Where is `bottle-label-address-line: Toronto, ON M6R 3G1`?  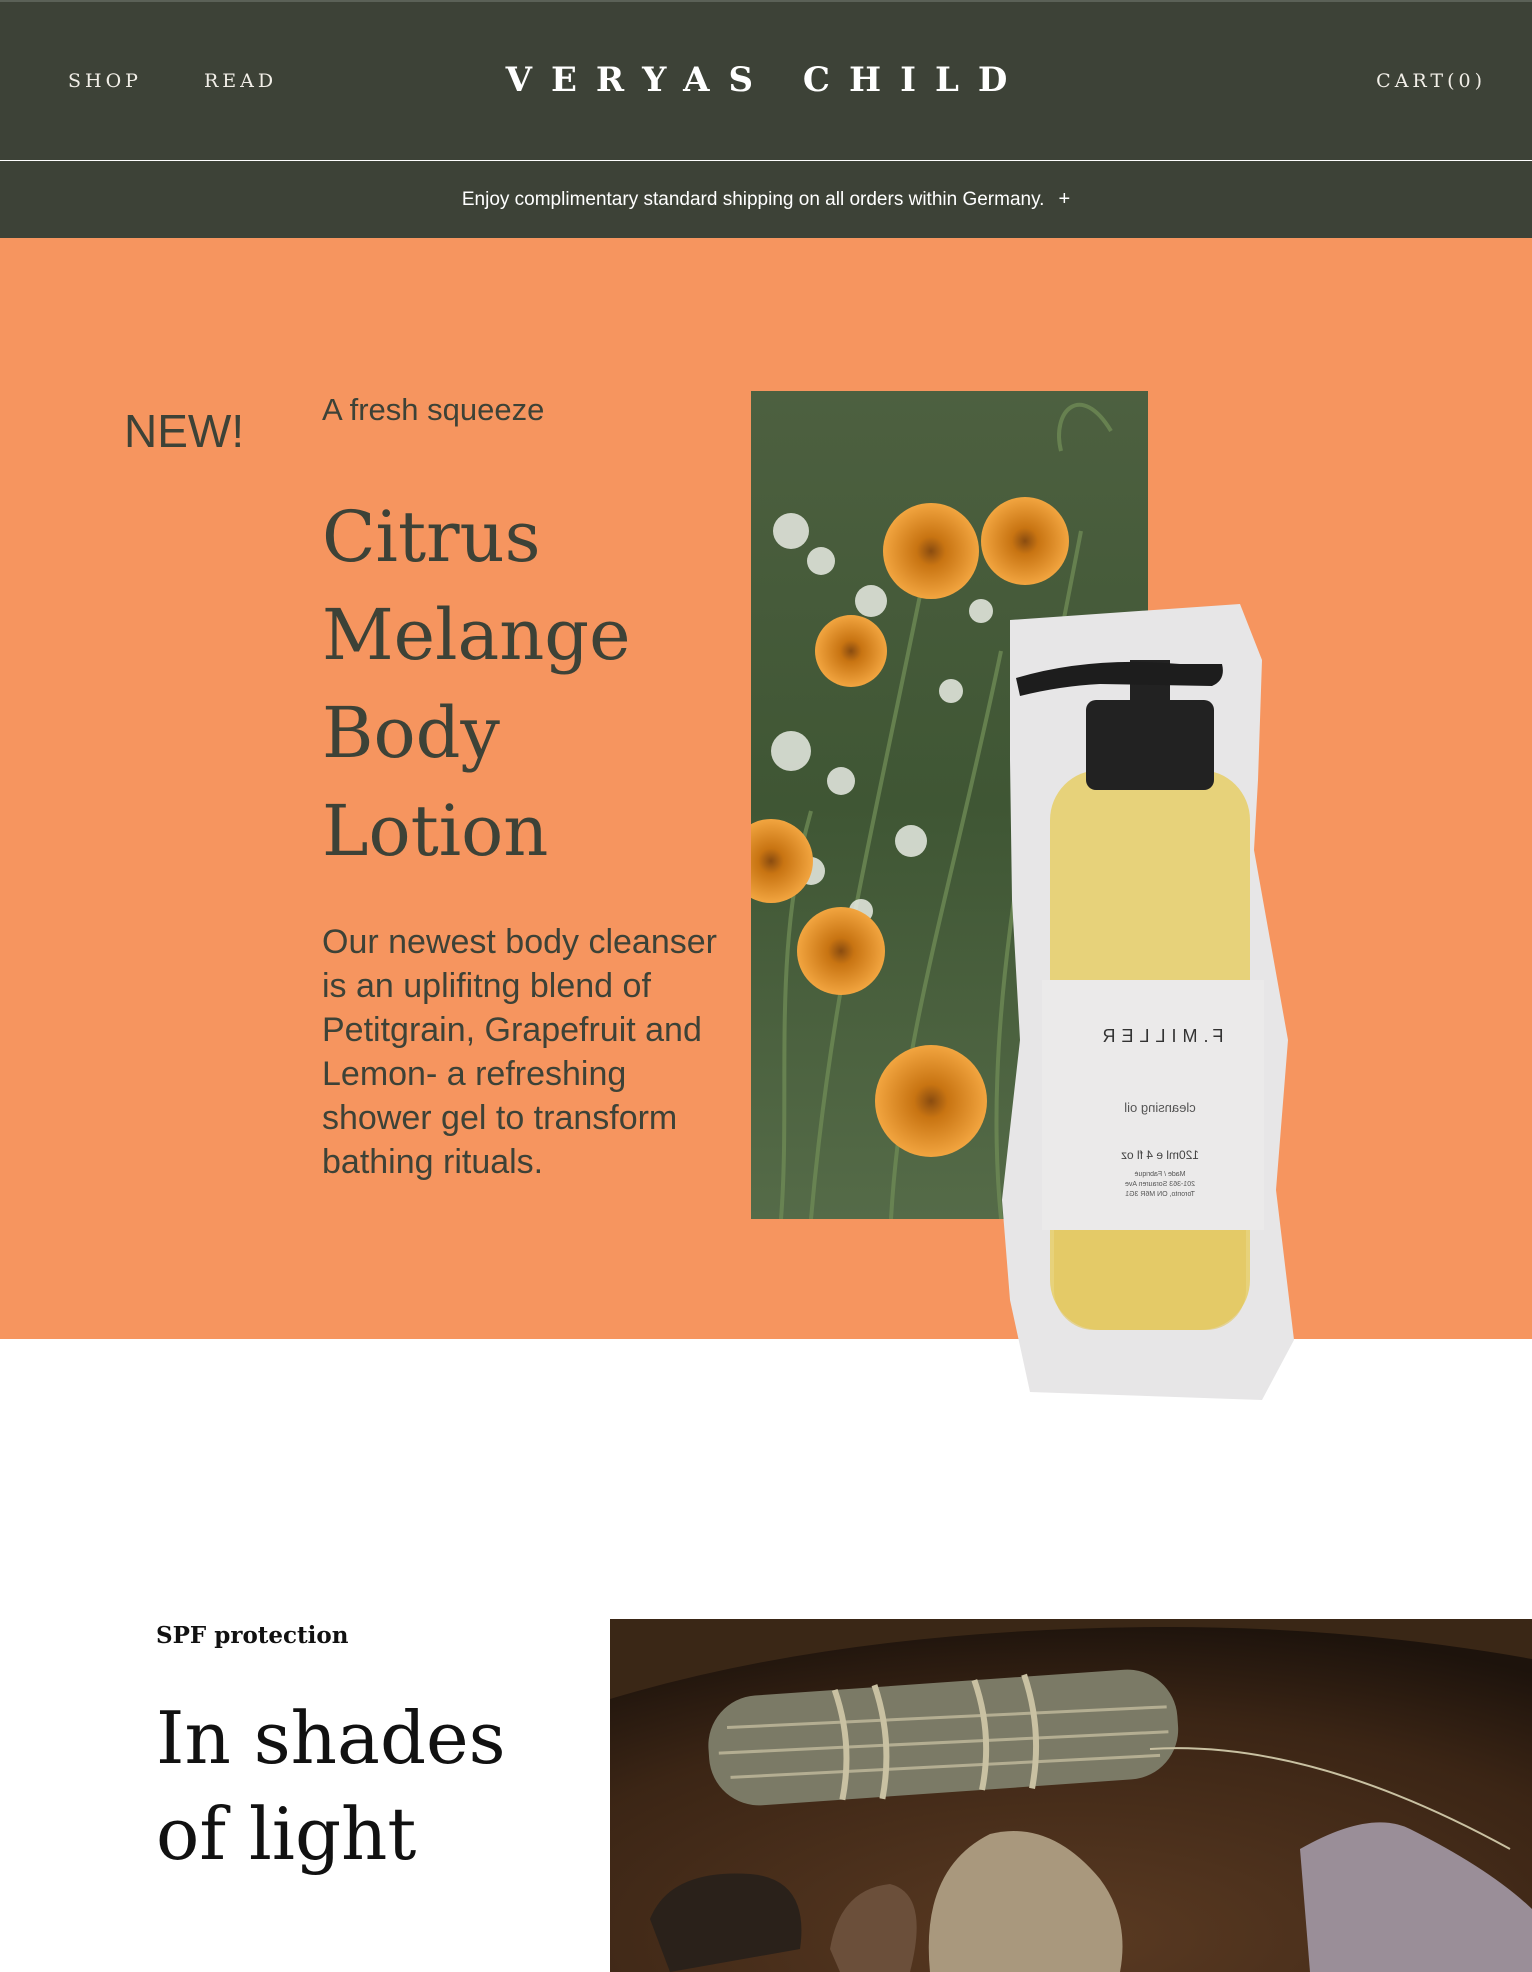 bottle-label-address-line: Toronto, ON M6R 3G1 is located at coordinates (1160, 1194).